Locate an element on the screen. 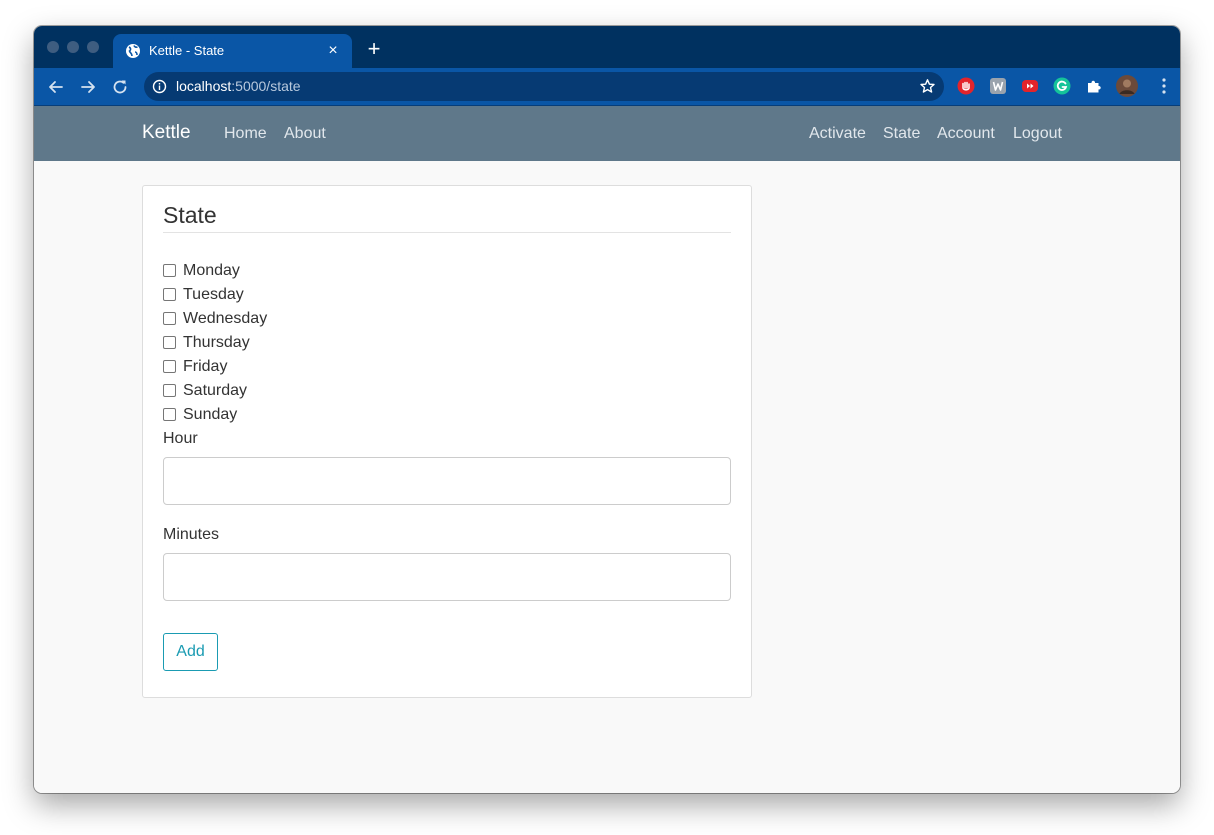 Image resolution: width=1214 pixels, height=835 pixels. nav-link-state: State is located at coordinates (901, 133).